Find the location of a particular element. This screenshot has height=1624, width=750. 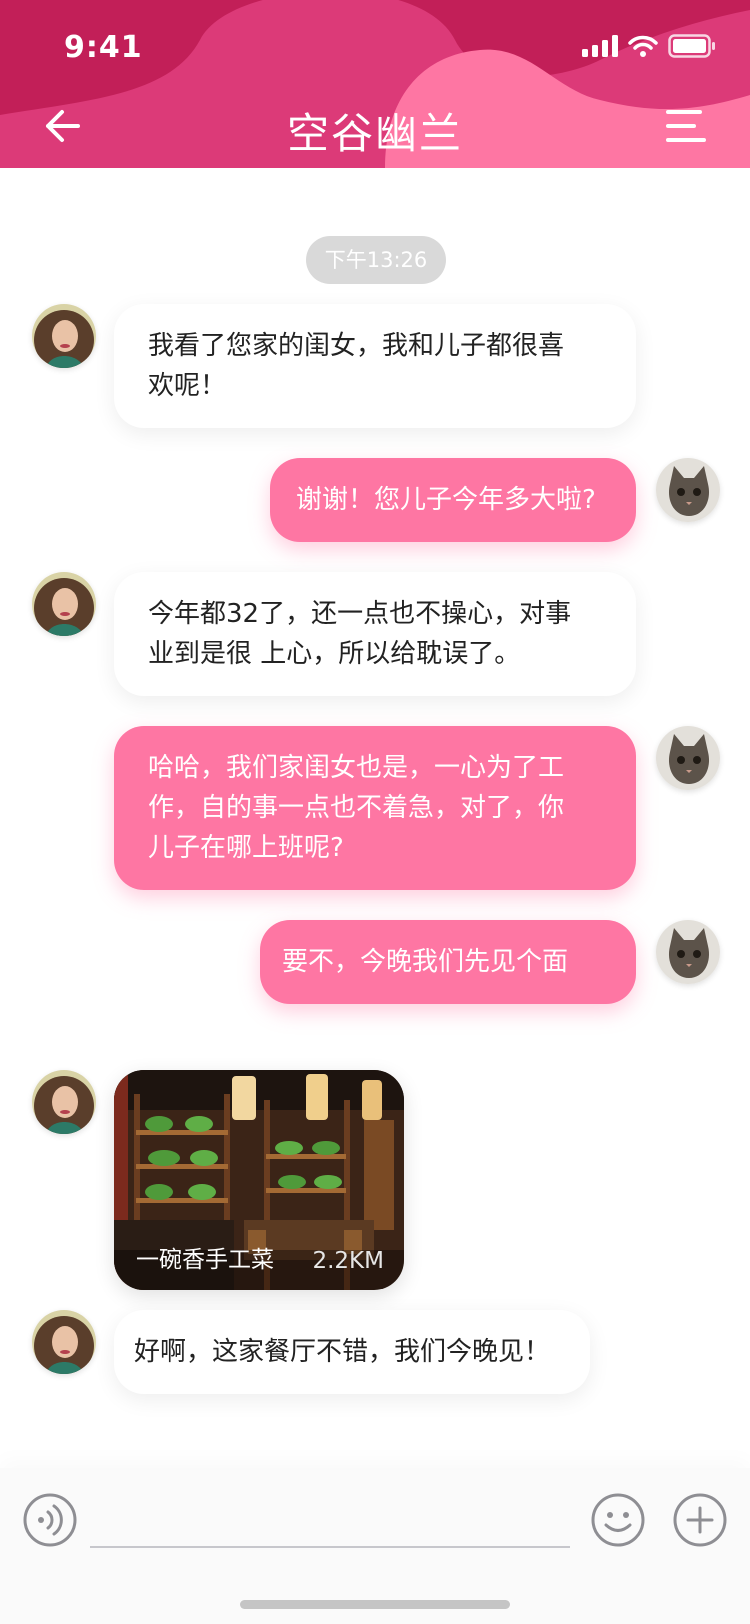

page-title: 空谷幽兰 is located at coordinates (374, 133).